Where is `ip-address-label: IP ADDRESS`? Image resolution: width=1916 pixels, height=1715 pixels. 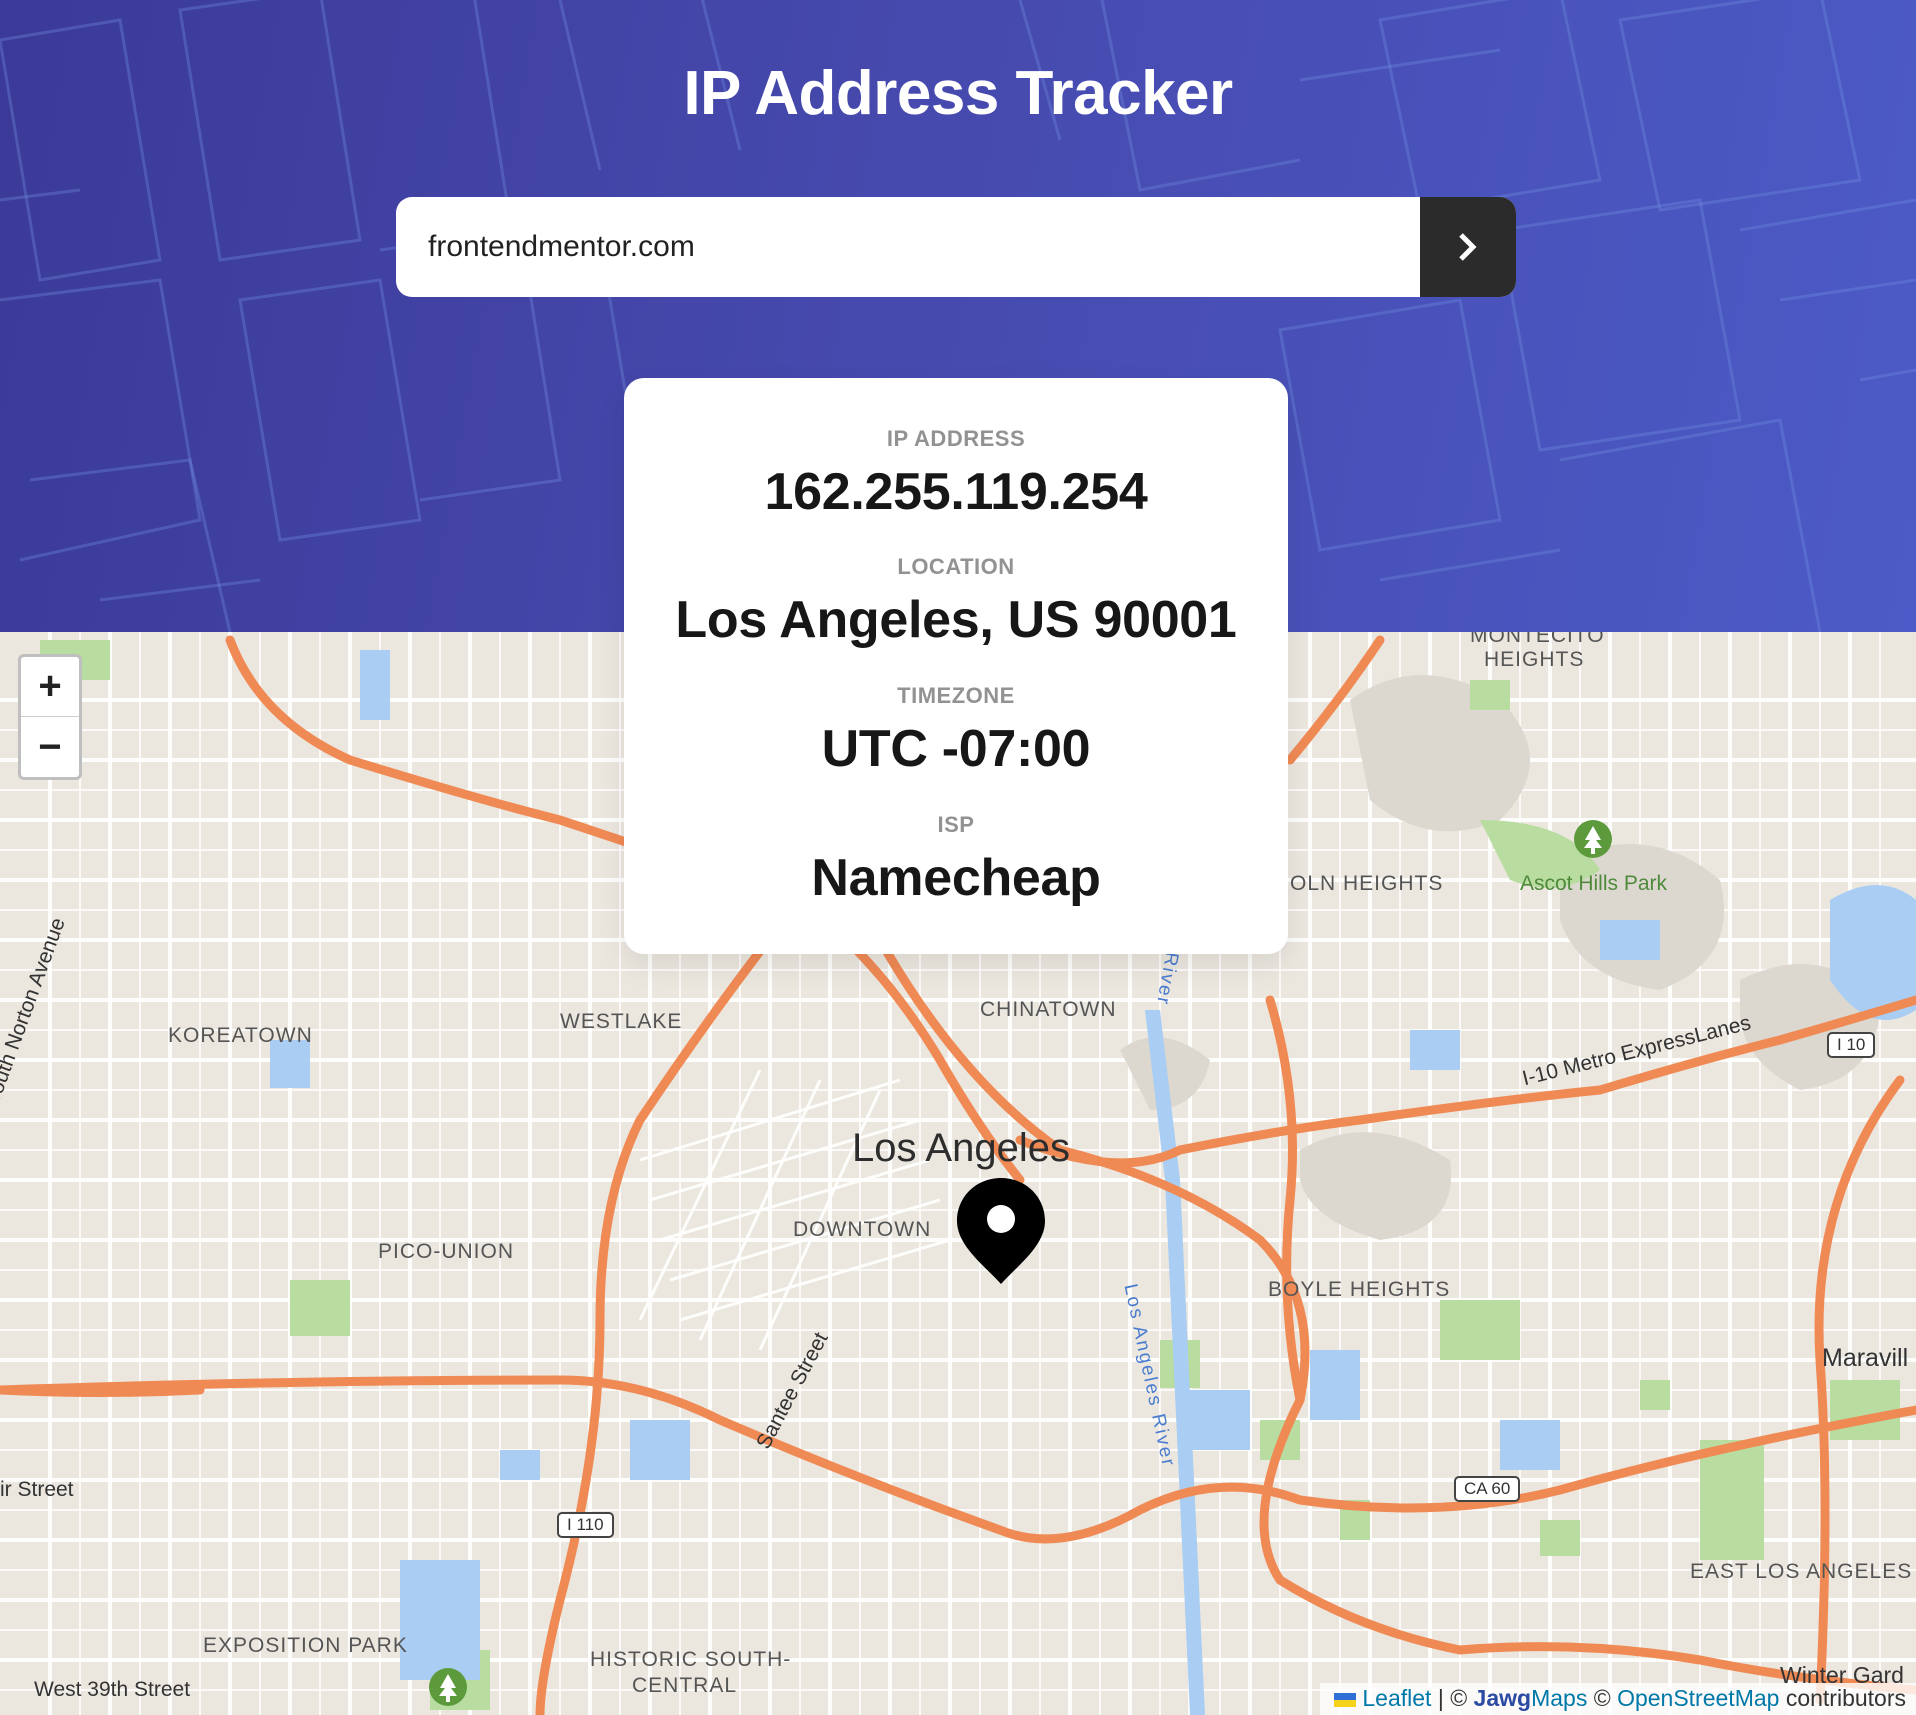 ip-address-label: IP ADDRESS is located at coordinates (956, 438).